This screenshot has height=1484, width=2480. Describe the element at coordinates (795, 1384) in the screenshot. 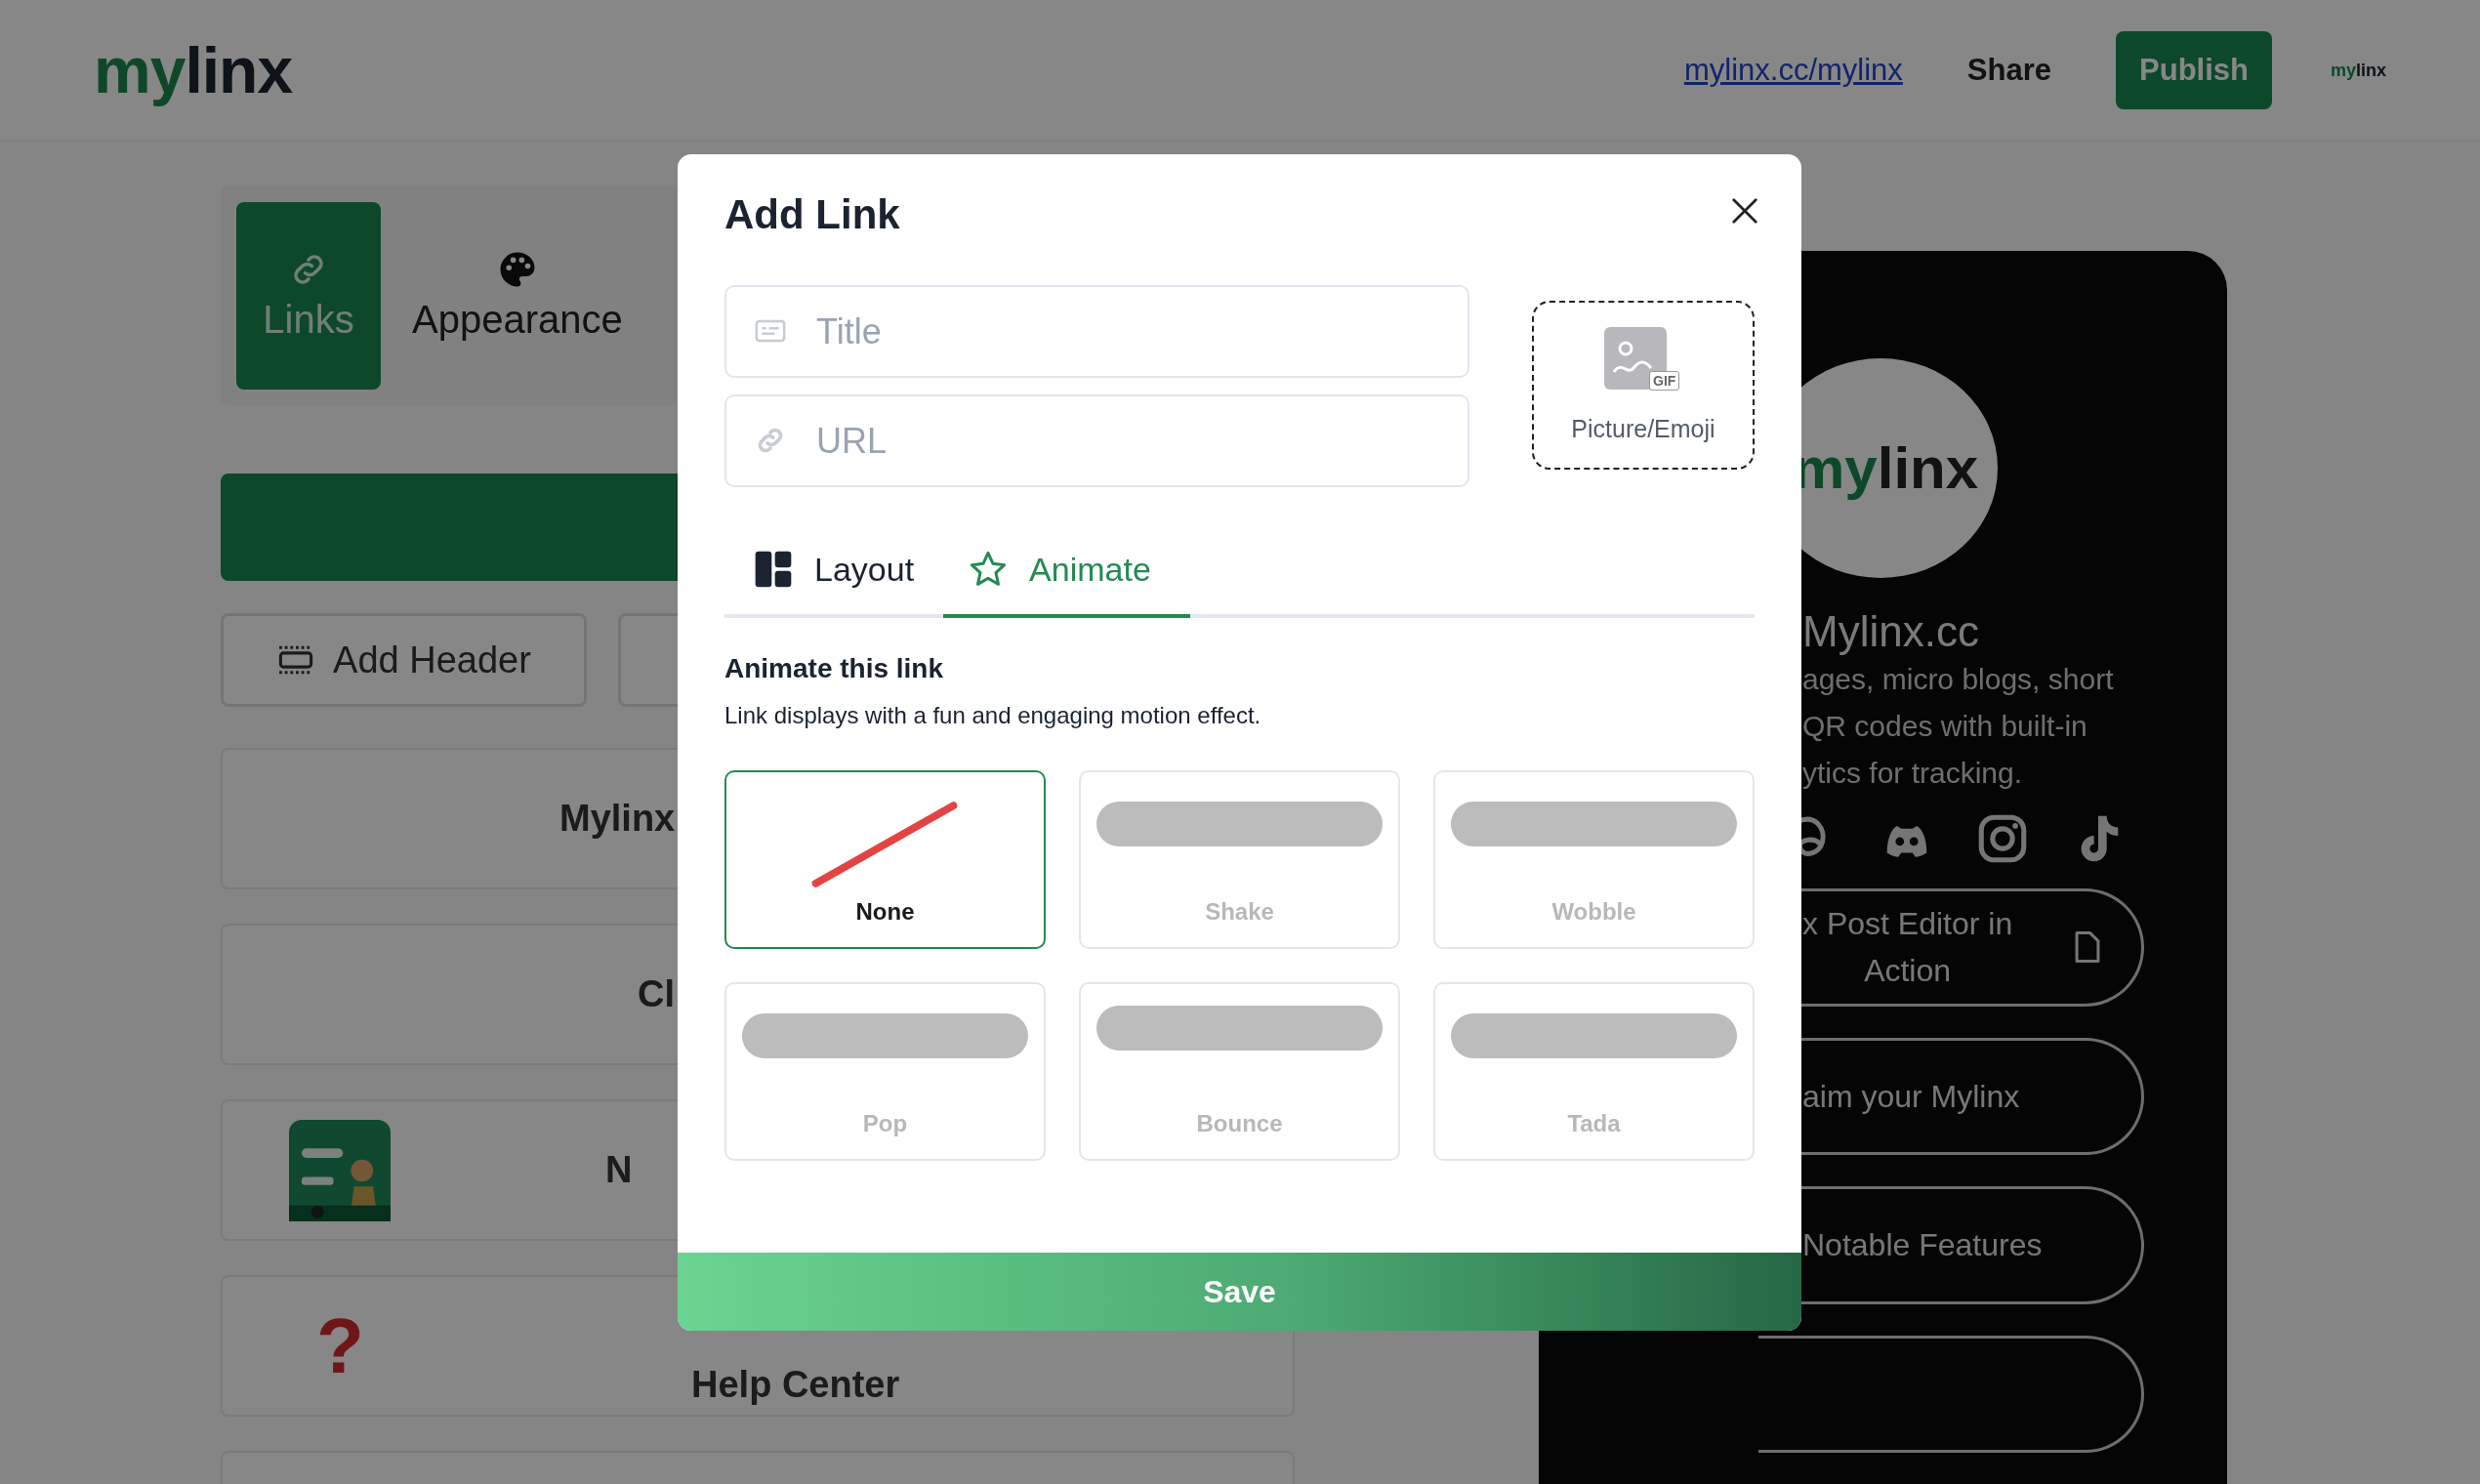

I see `link-title: Help Center` at that location.